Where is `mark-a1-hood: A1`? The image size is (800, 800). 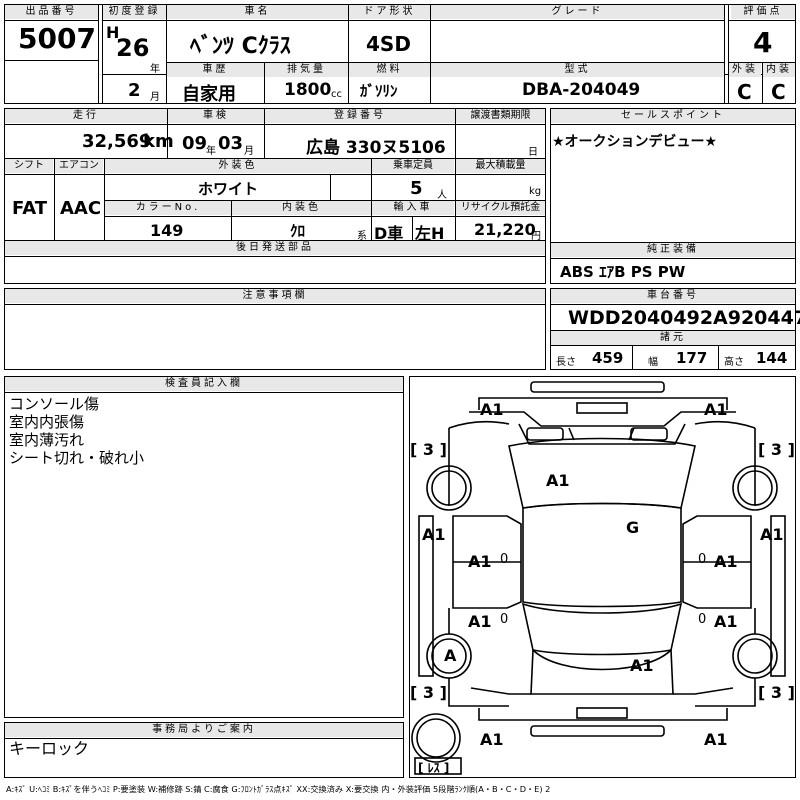 mark-a1-hood: A1 is located at coordinates (558, 480).